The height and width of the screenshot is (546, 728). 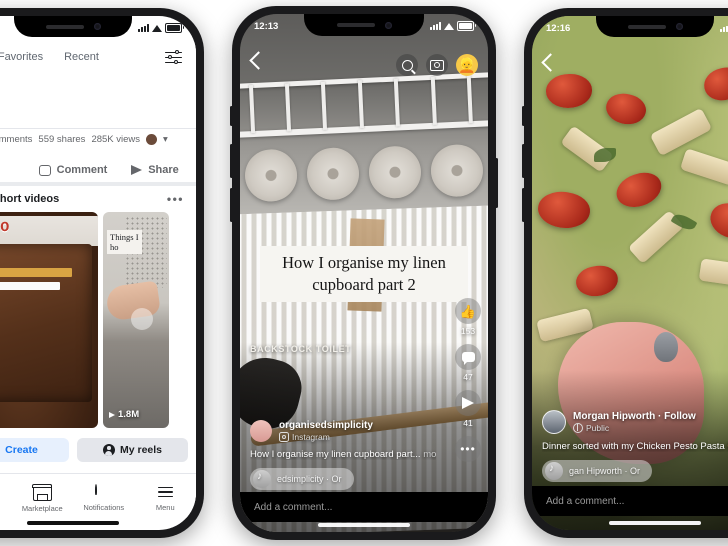 I want to click on phone2-home-indicator, so click(x=364, y=525).